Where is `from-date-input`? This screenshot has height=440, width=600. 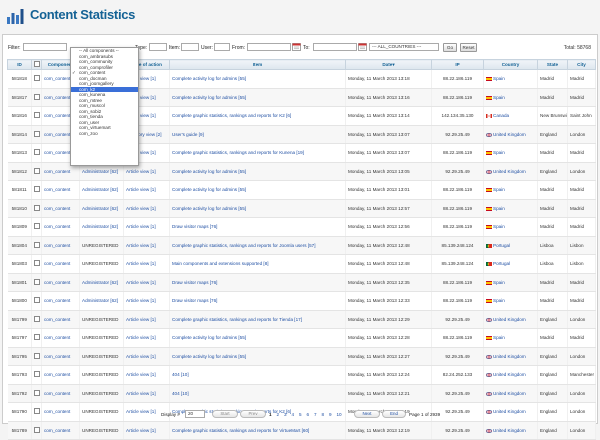
from-date-input is located at coordinates (269, 47).